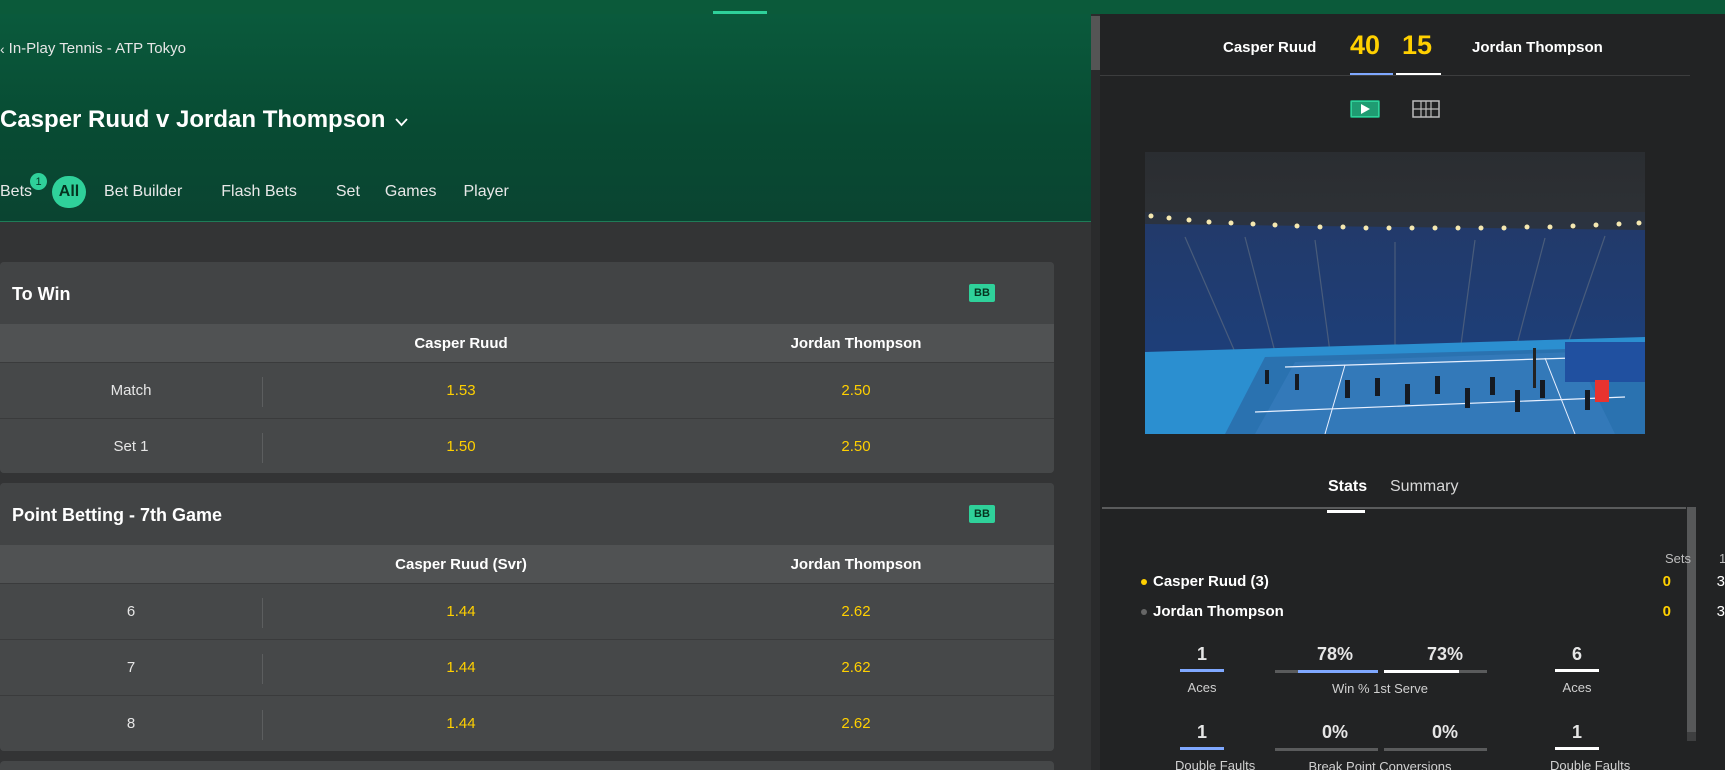  Describe the element at coordinates (1590, 746) in the screenshot. I see `stat-double-faults-player2: 1 Double Faults` at that location.